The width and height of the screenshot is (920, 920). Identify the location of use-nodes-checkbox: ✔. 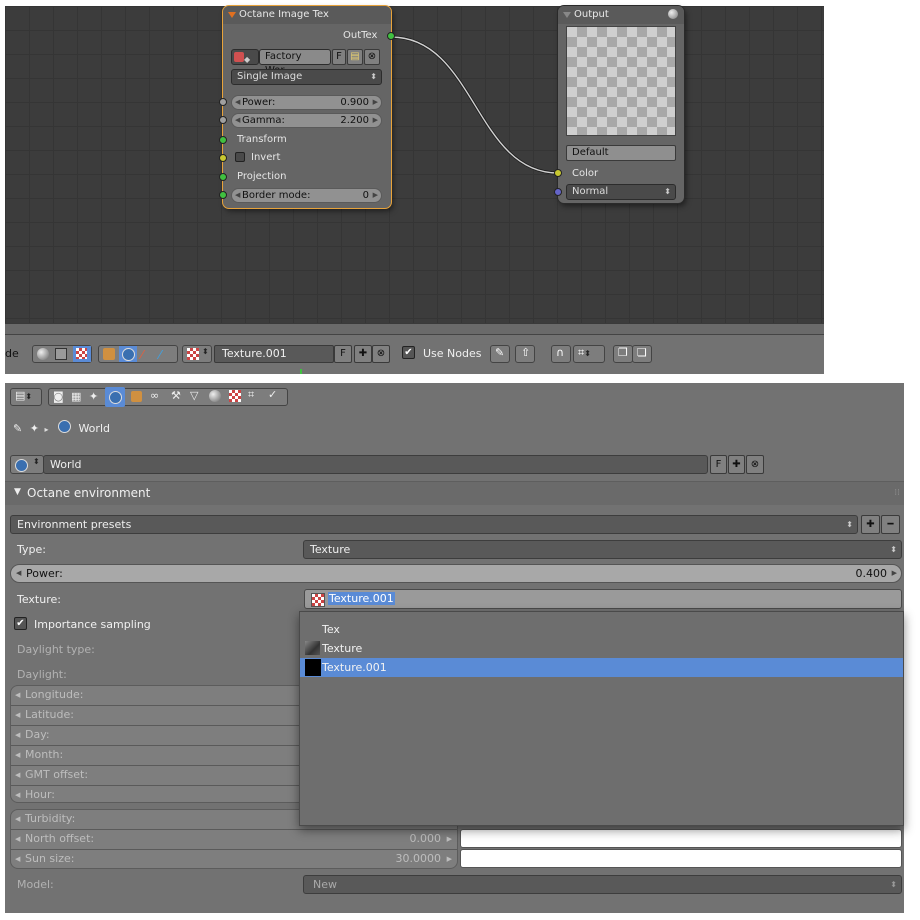
(408, 352).